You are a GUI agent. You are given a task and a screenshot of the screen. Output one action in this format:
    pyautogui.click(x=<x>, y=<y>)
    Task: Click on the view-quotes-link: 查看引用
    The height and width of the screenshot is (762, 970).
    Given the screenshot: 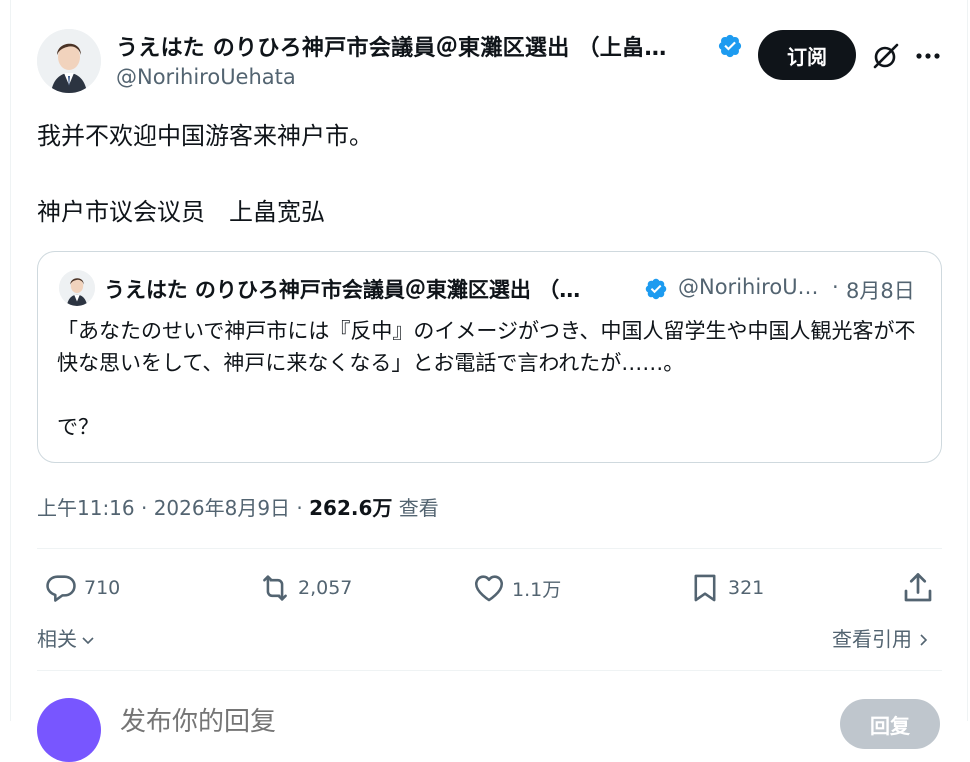 What is the action you would take?
    pyautogui.click(x=881, y=637)
    